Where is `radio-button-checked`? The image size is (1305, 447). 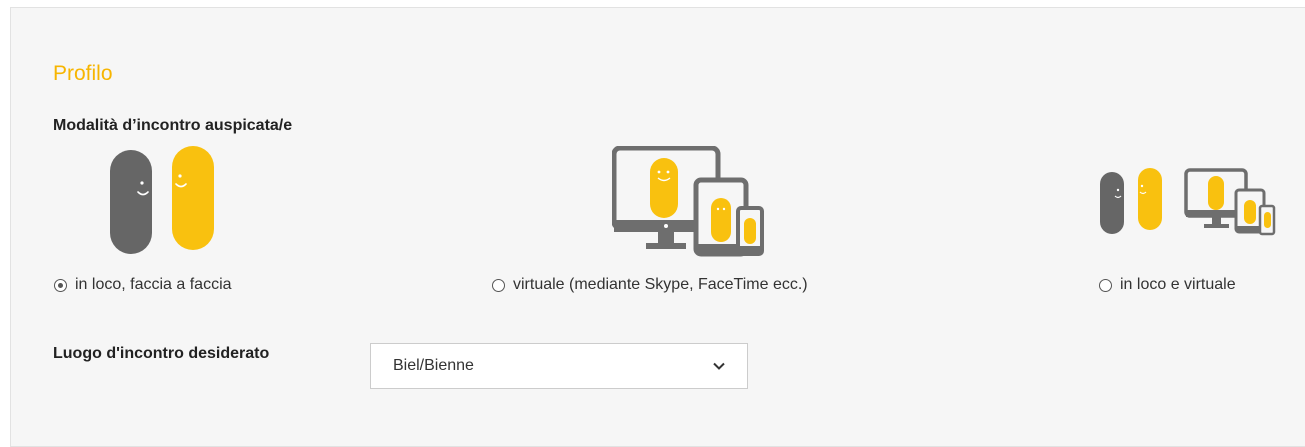
radio-button-checked is located at coordinates (60, 285).